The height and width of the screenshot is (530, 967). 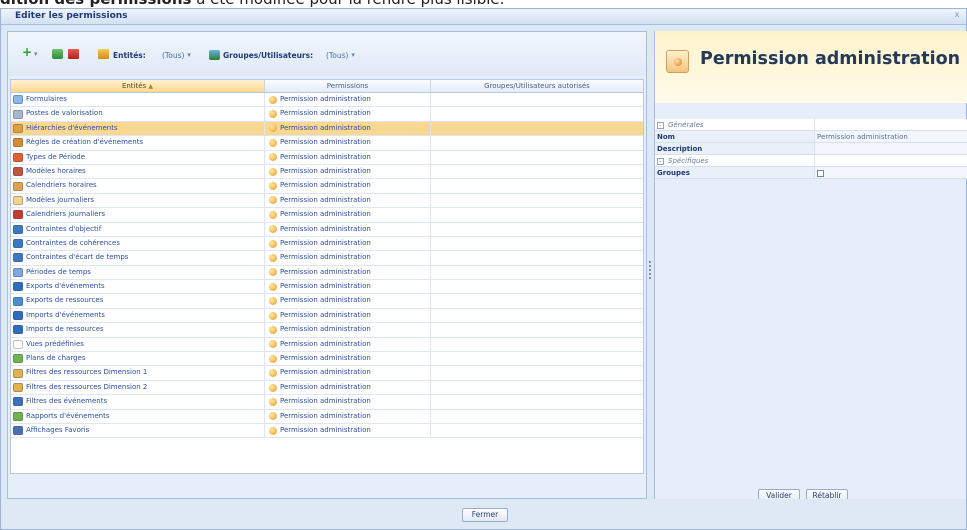 I want to click on column-header-entities: Entités ▲, so click(x=138, y=86).